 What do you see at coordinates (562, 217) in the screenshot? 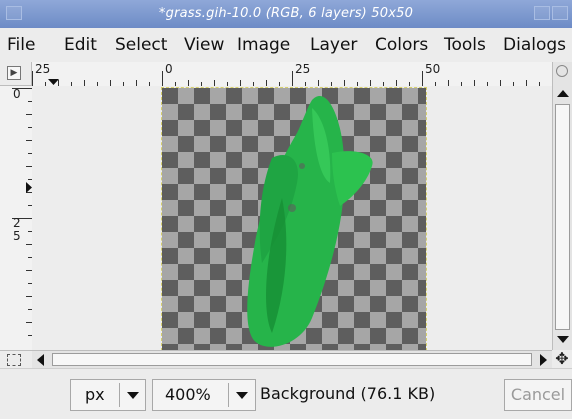
I see `vertical-scroll-thumb` at bounding box center [562, 217].